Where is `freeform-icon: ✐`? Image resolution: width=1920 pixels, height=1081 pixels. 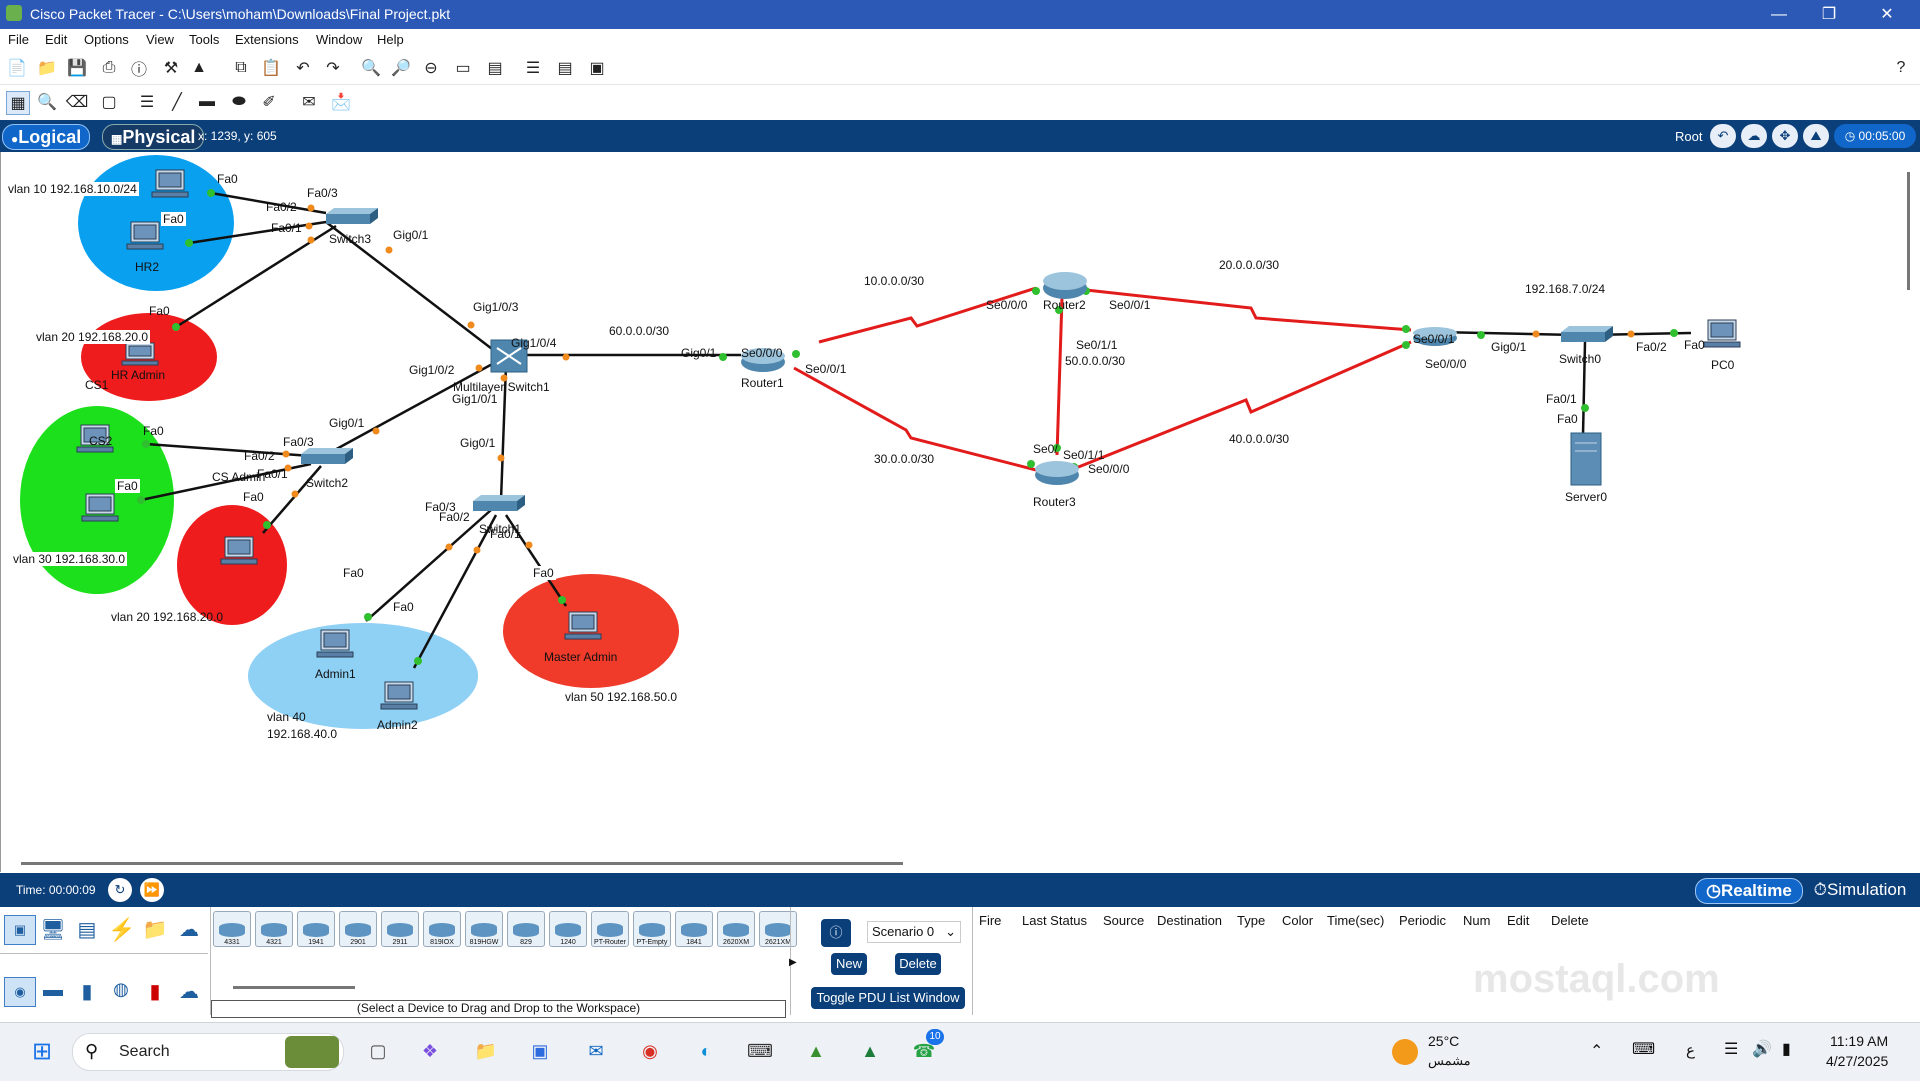
freeform-icon: ✐ is located at coordinates (269, 102).